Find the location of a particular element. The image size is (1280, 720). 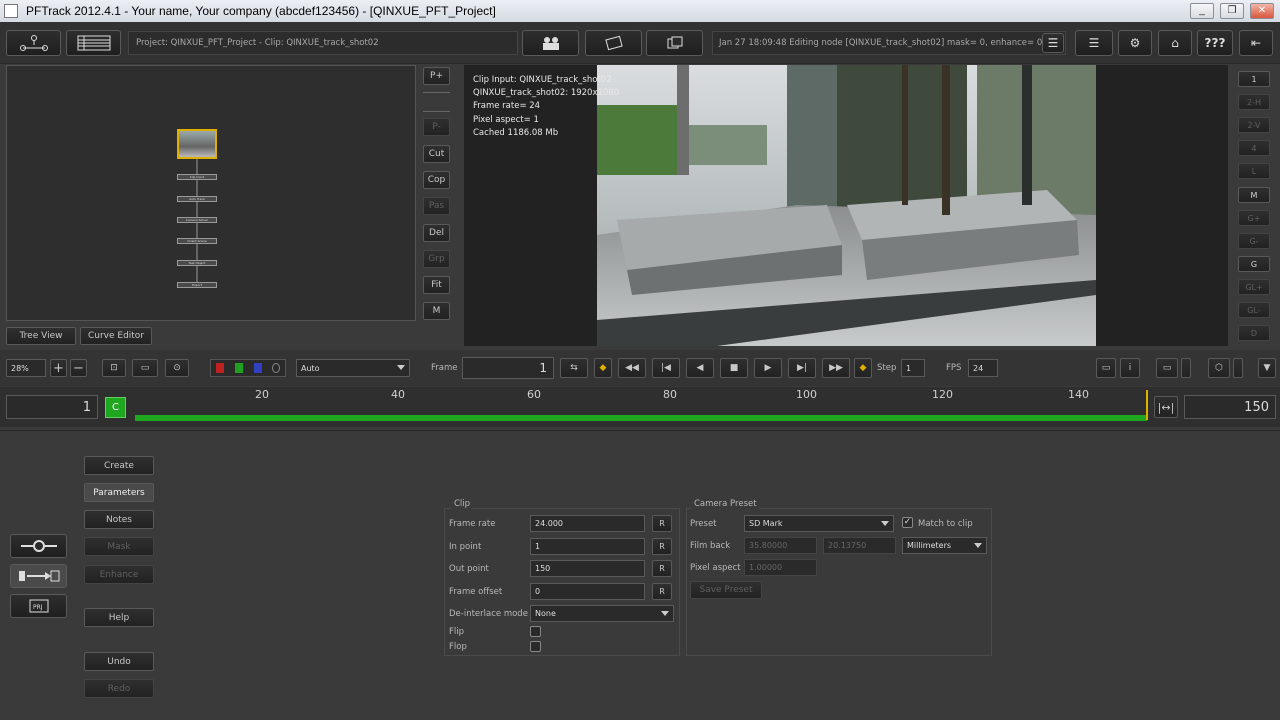

layout-1-button: 1 is located at coordinates (1254, 79).